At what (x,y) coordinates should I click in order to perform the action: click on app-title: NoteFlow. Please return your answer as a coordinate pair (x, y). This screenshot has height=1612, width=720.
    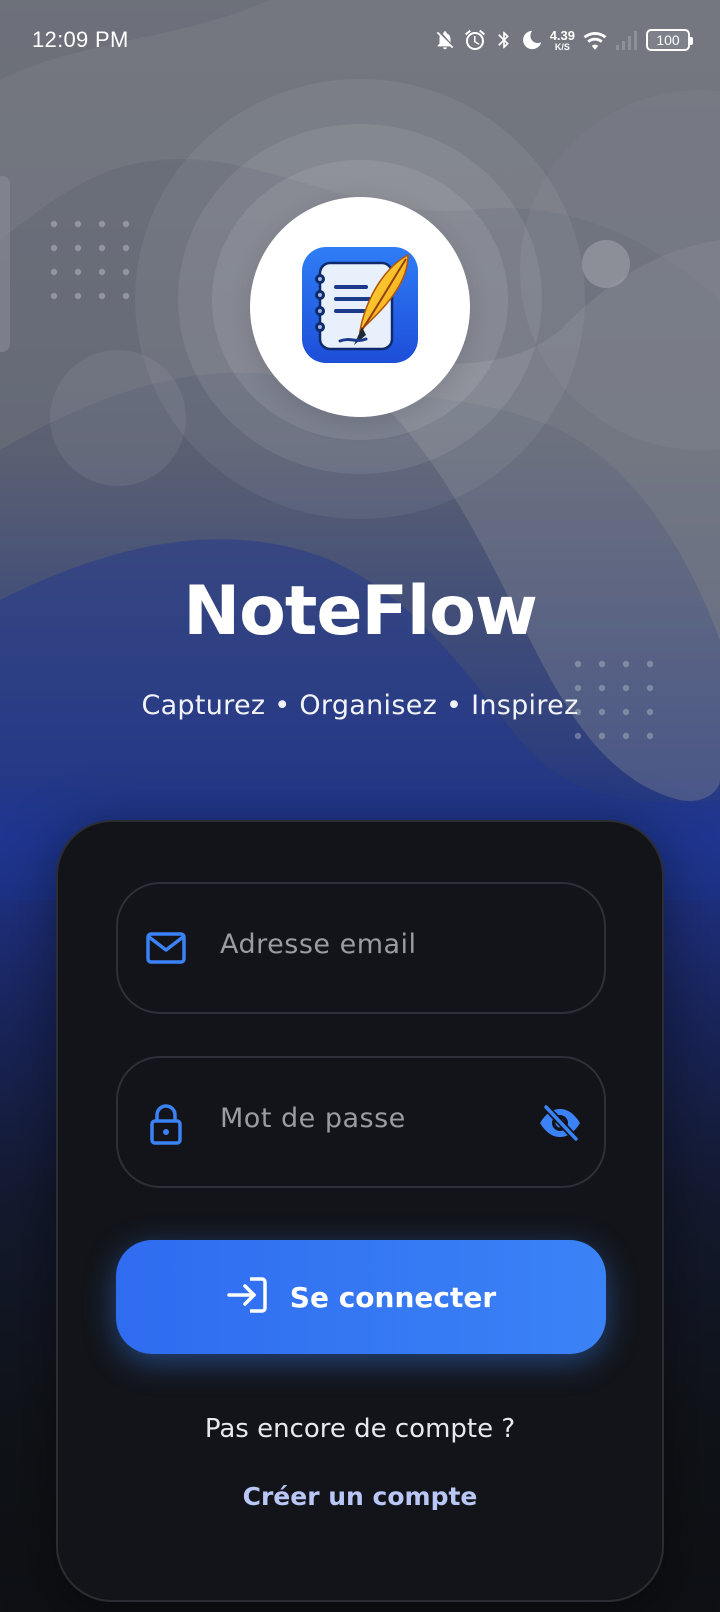
    Looking at the image, I should click on (360, 611).